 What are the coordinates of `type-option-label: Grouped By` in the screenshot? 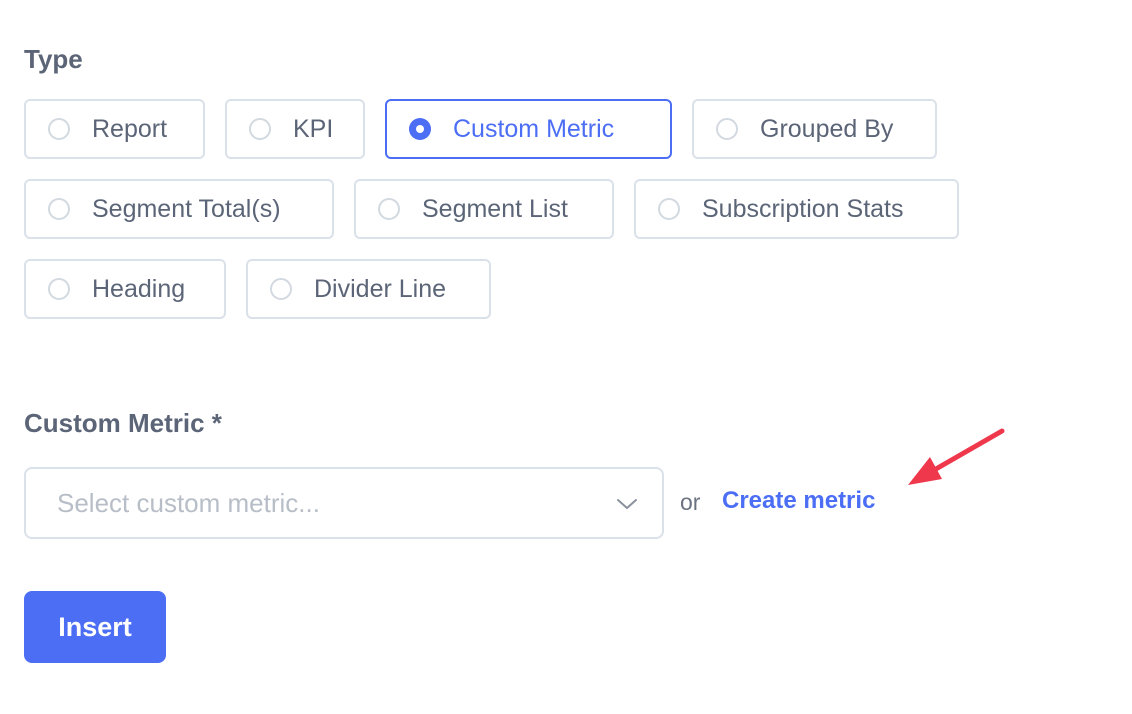 It's located at (827, 128).